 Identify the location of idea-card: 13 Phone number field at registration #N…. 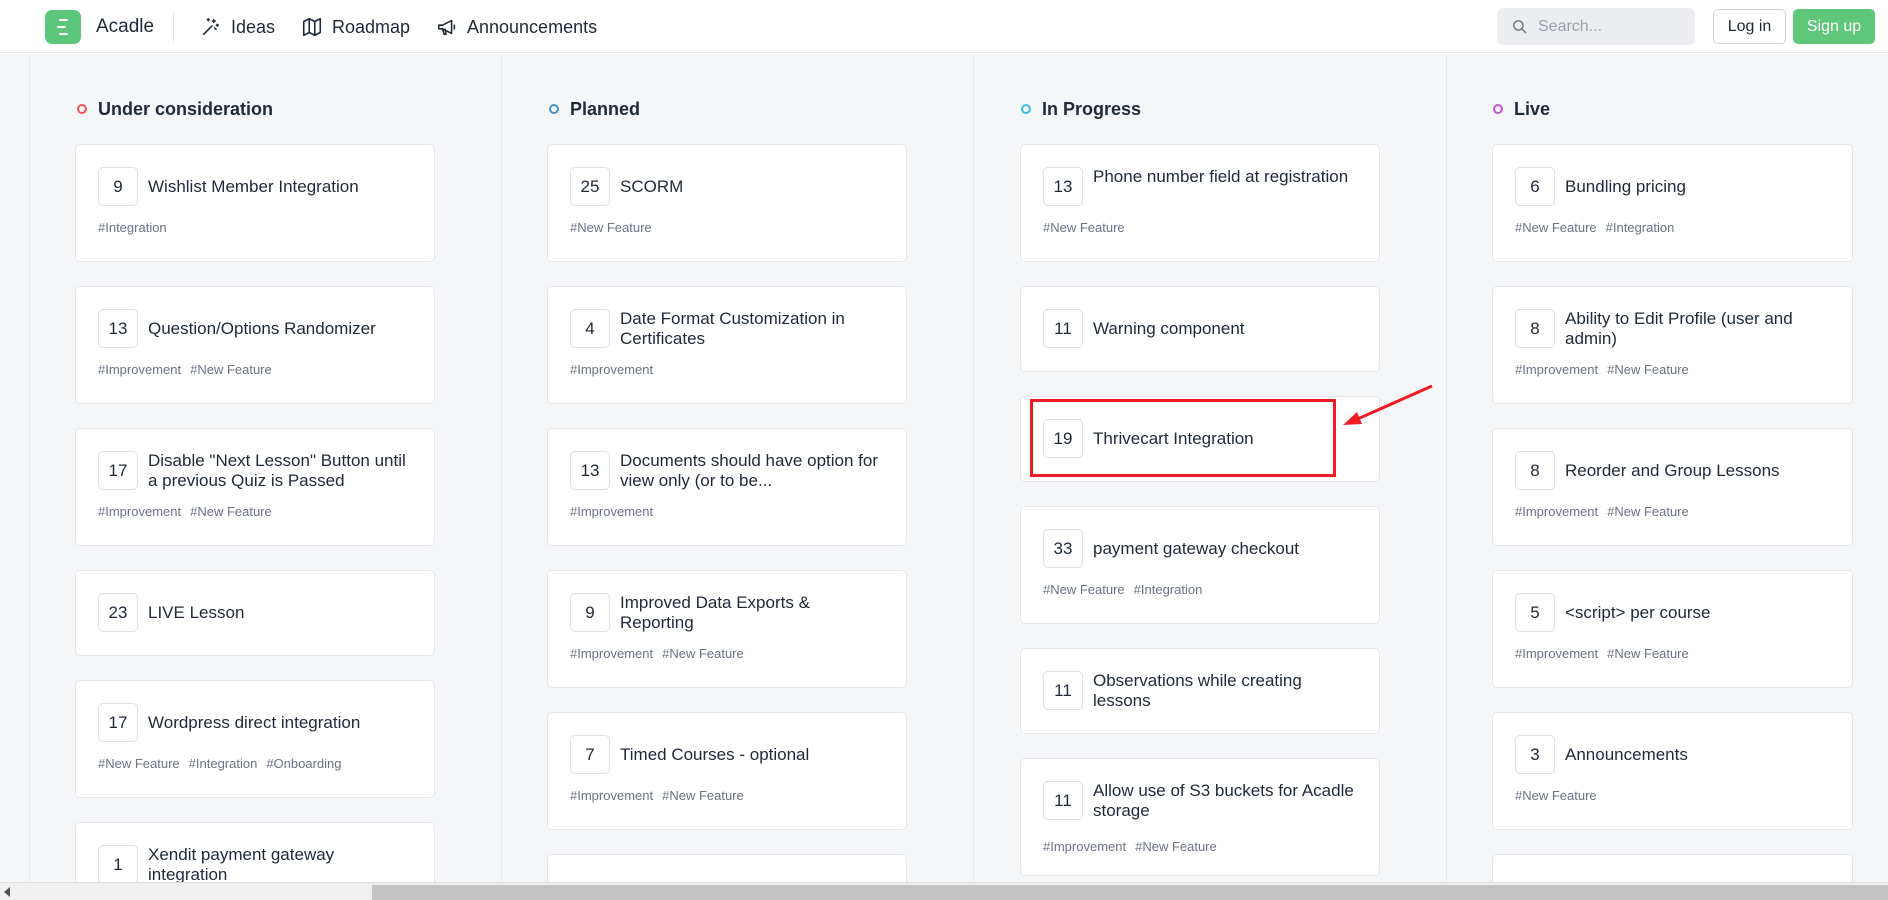
(1200, 203).